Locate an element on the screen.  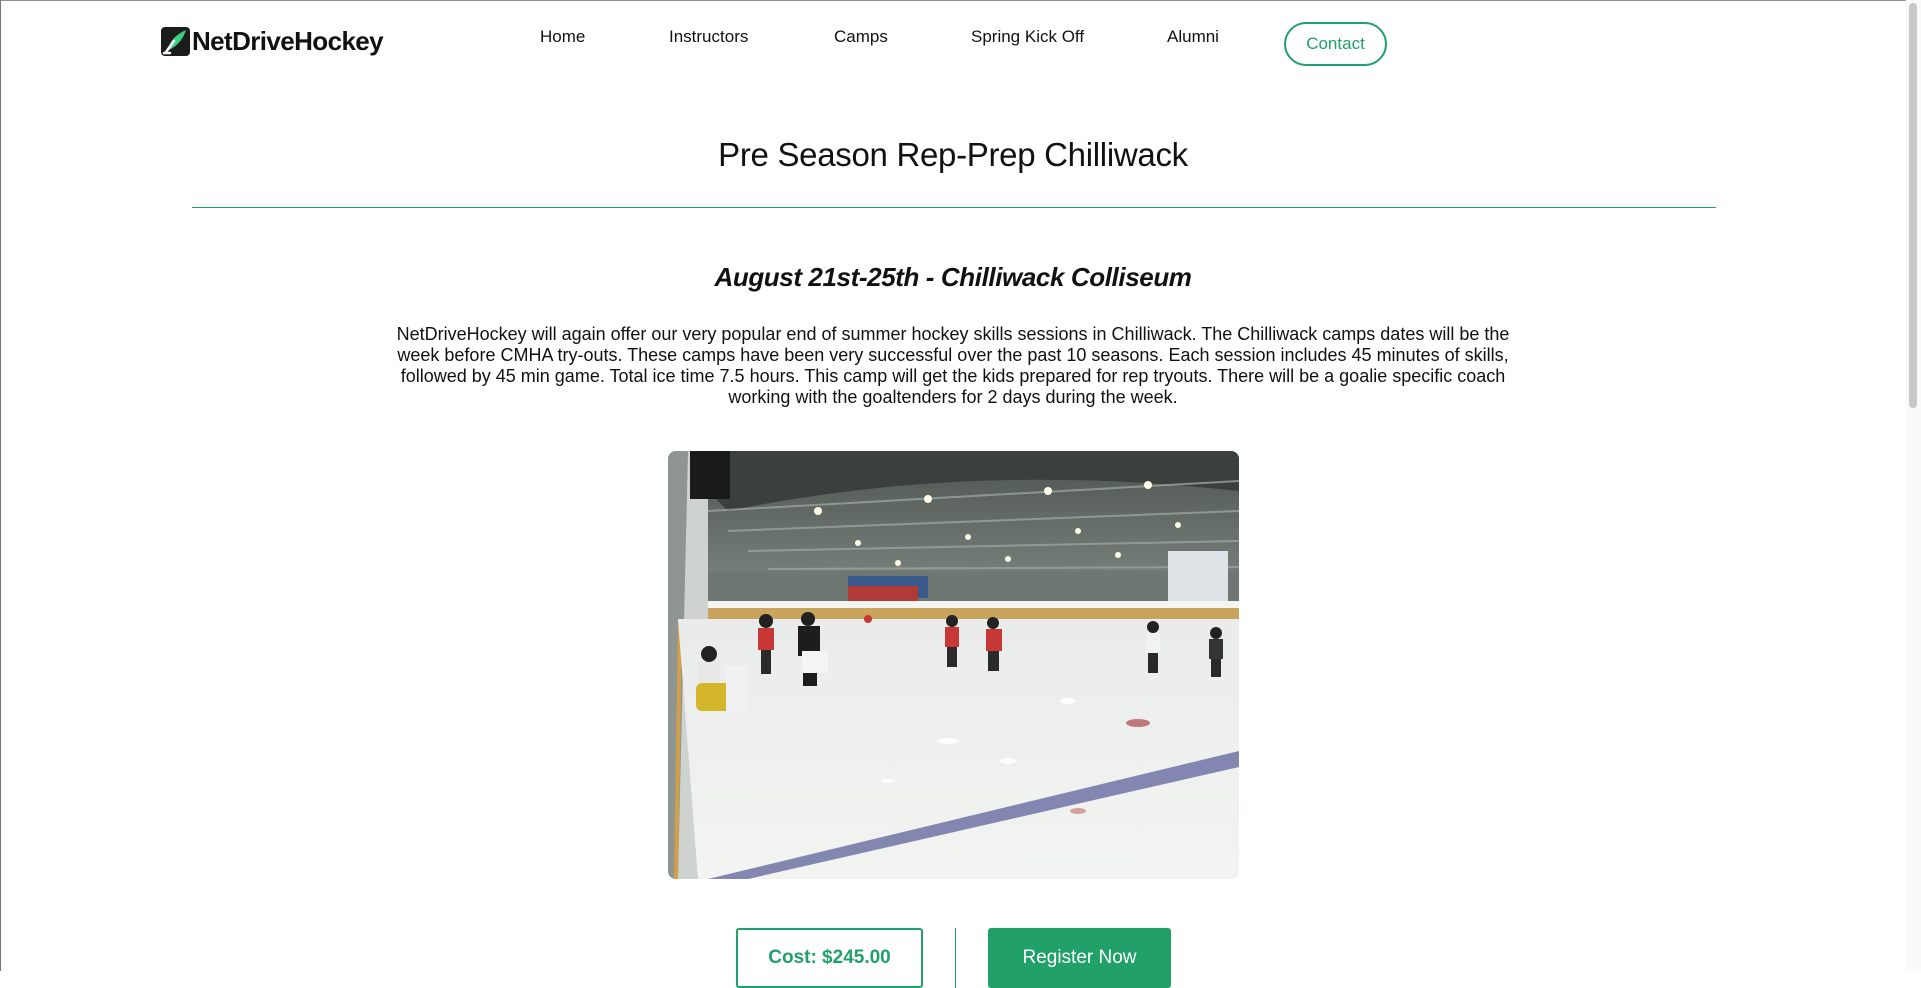
nav-home: Home is located at coordinates (562, 37).